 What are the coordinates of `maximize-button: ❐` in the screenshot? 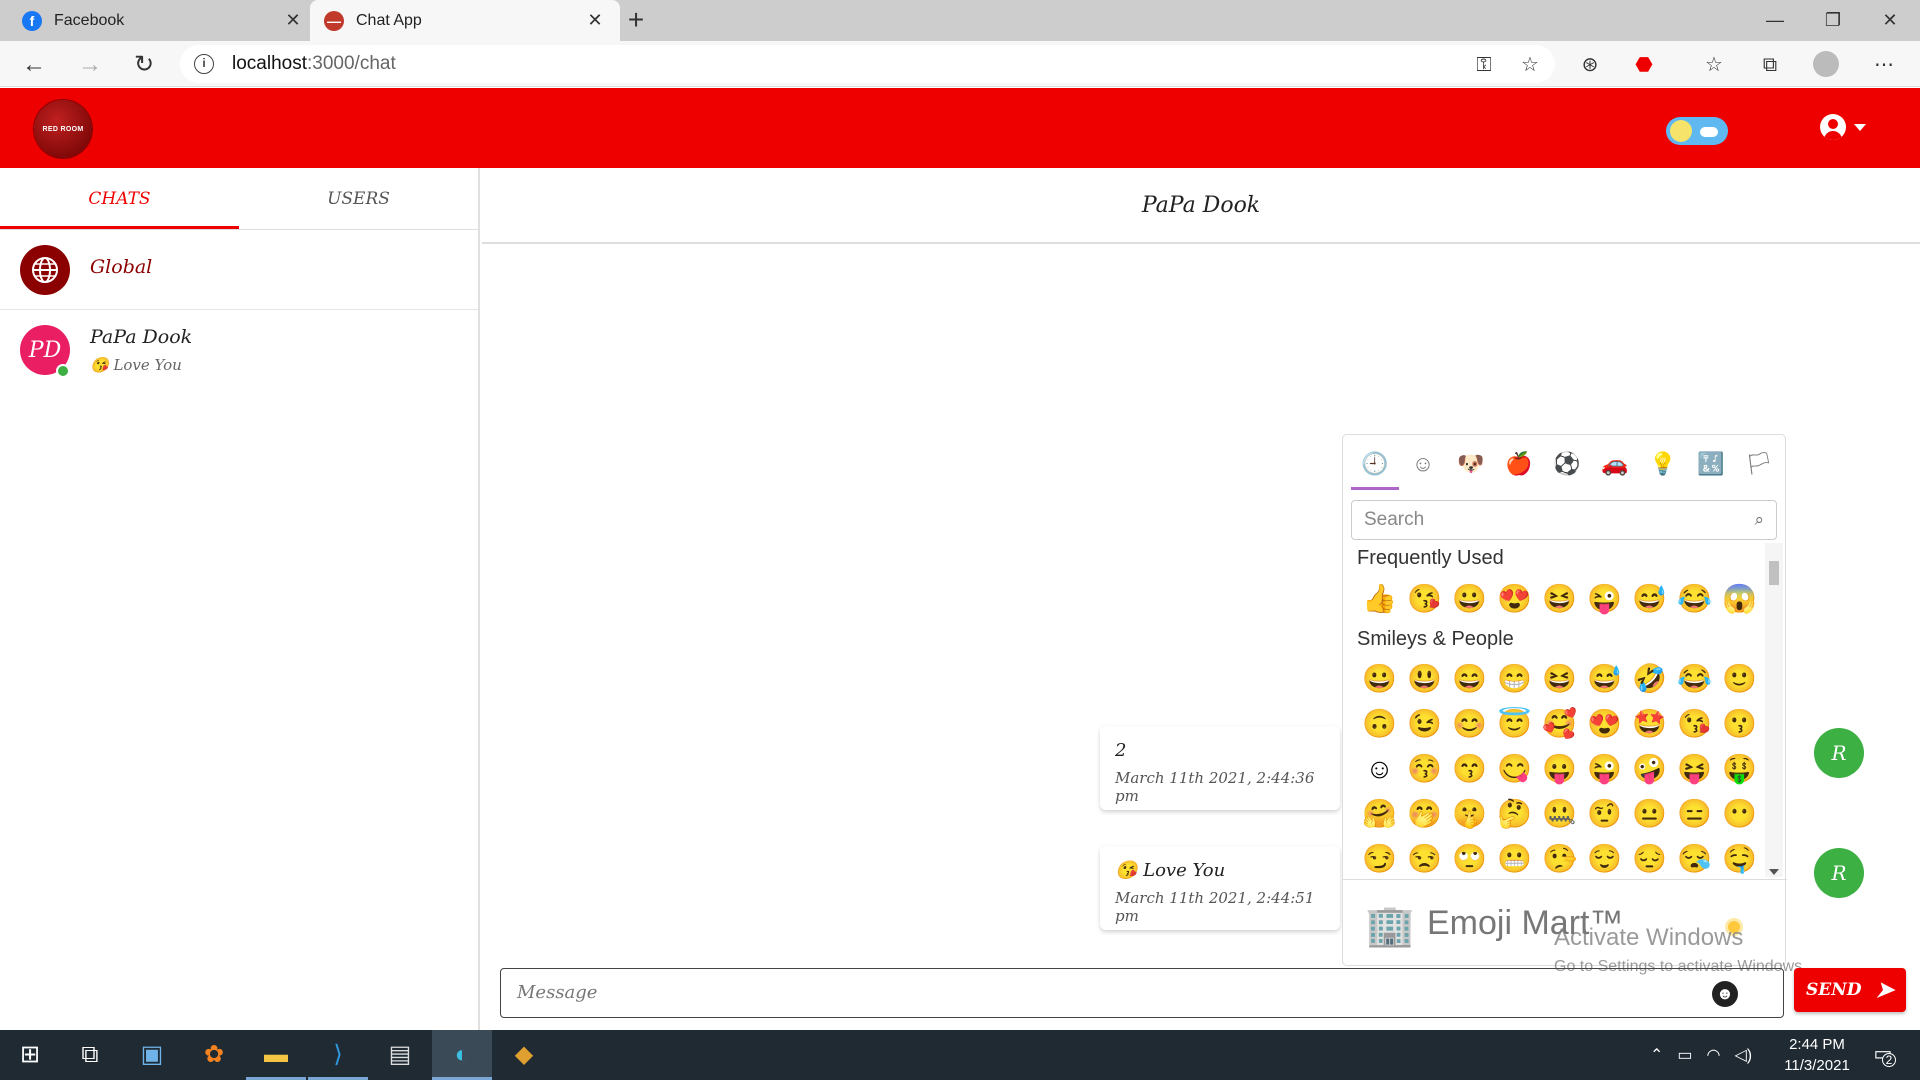 It's located at (1833, 20).